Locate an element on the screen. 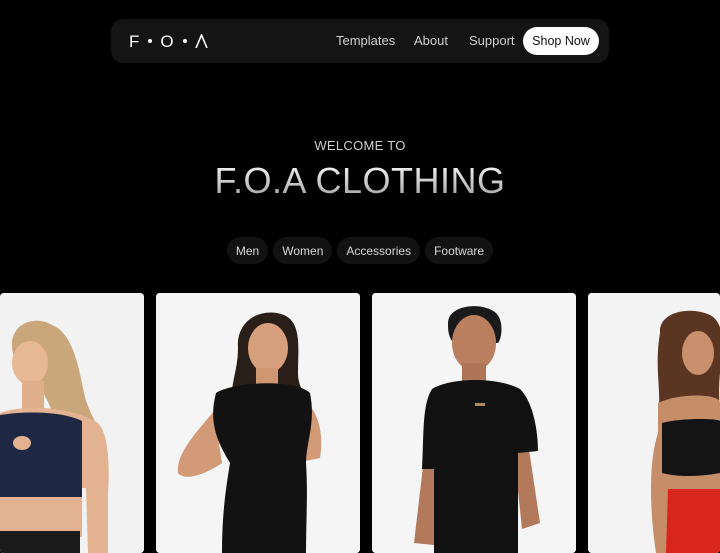 Image resolution: width=720 pixels, height=553 pixels. hero-eyebrow: WELCOME TO is located at coordinates (360, 145).